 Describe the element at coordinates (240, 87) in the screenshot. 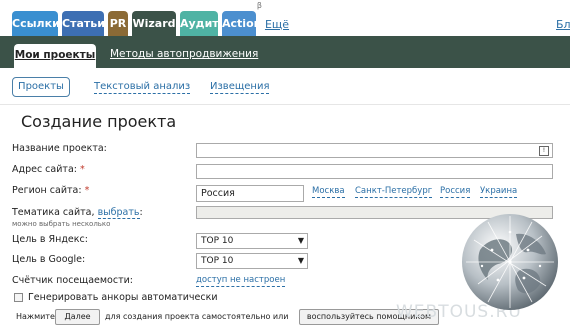

I see `subtab-notifications: Извещения` at that location.